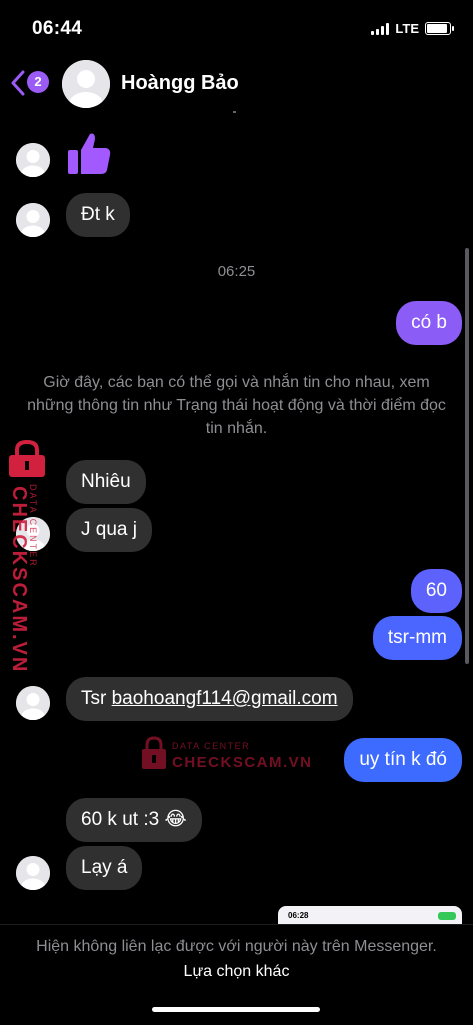  Describe the element at coordinates (106, 482) in the screenshot. I see `message-bubble-incoming: Nhiêu` at that location.